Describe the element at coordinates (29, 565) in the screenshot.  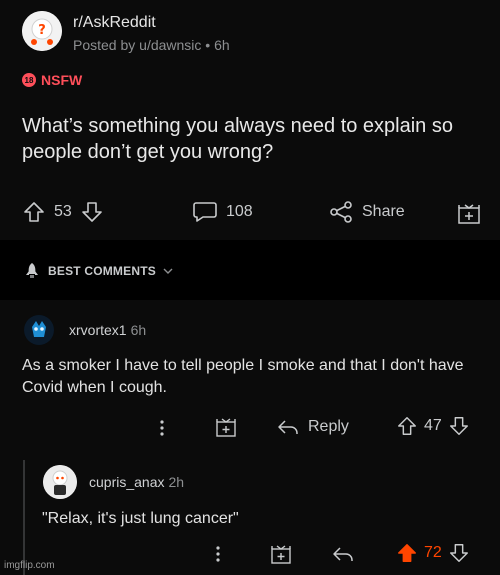
I see `watermark: imgflip.com` at that location.